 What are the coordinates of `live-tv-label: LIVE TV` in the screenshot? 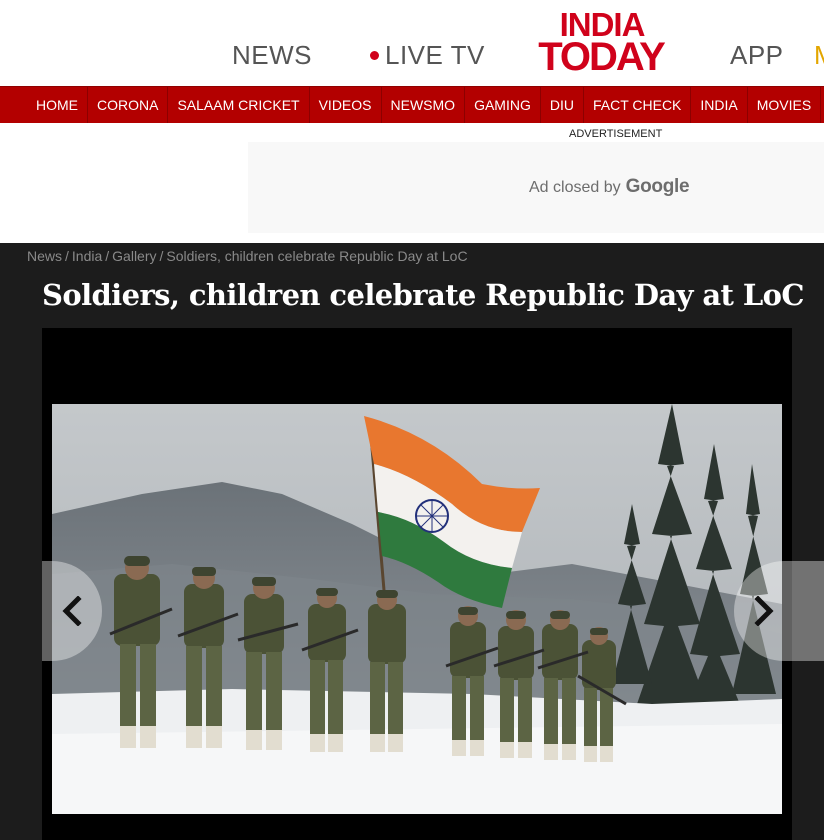 It's located at (435, 55).